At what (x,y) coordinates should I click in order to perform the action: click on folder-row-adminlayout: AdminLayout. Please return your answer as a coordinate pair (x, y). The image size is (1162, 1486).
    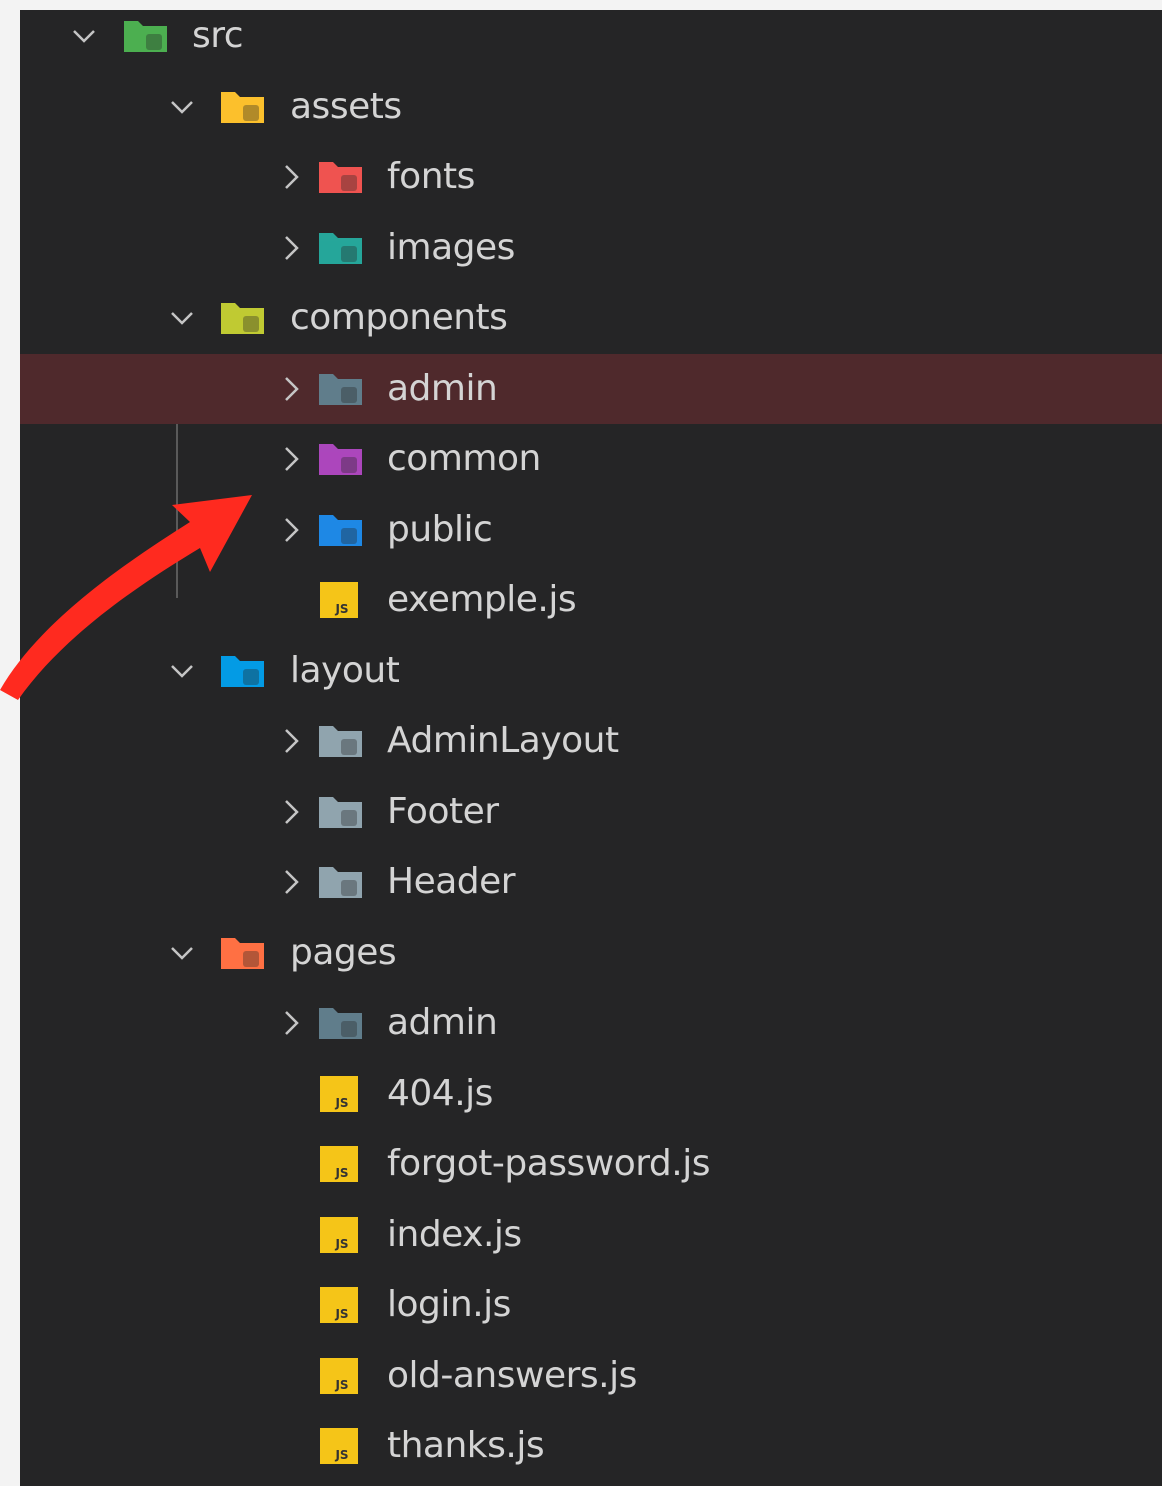
    Looking at the image, I should click on (591, 741).